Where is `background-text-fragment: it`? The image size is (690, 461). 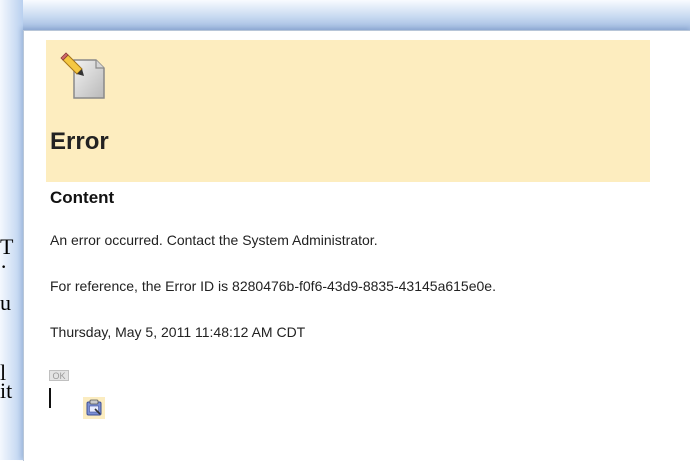 background-text-fragment: it is located at coordinates (6, 391).